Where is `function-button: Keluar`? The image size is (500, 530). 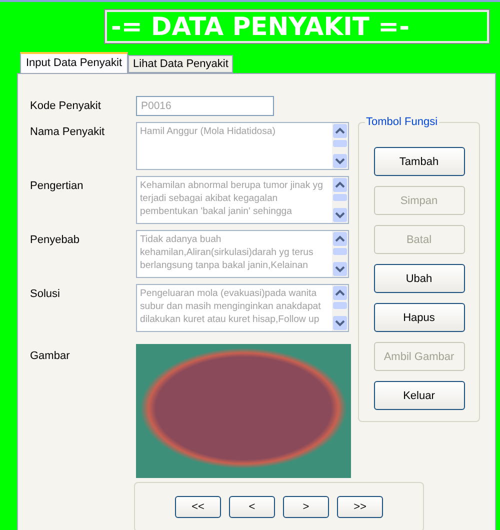
function-button: Keluar is located at coordinates (419, 395).